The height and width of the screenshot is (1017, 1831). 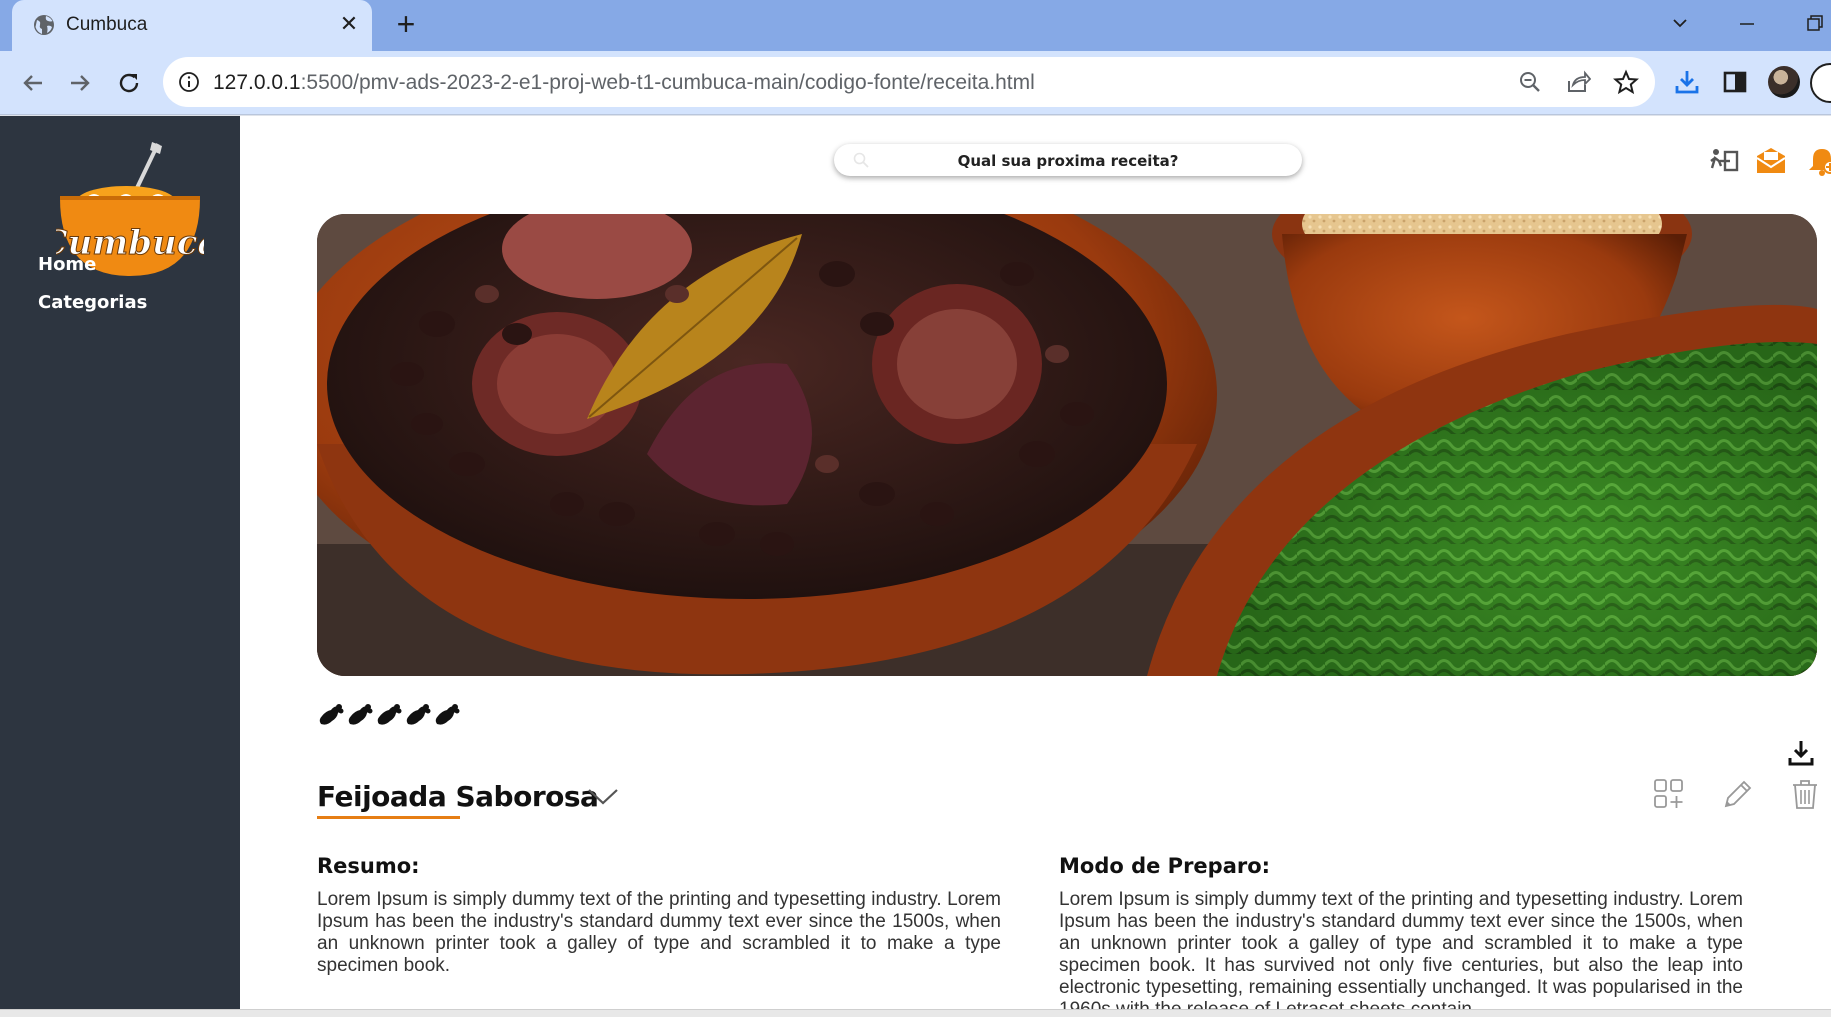 I want to click on globe-icon, so click(x=44, y=25).